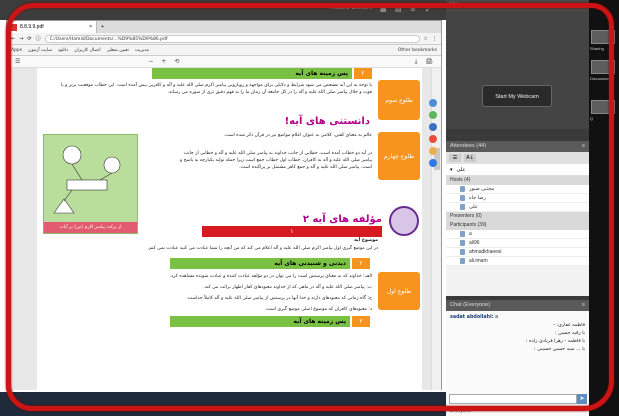  I want to click on participant-row: ahmadkhaeesi, so click(517, 252).